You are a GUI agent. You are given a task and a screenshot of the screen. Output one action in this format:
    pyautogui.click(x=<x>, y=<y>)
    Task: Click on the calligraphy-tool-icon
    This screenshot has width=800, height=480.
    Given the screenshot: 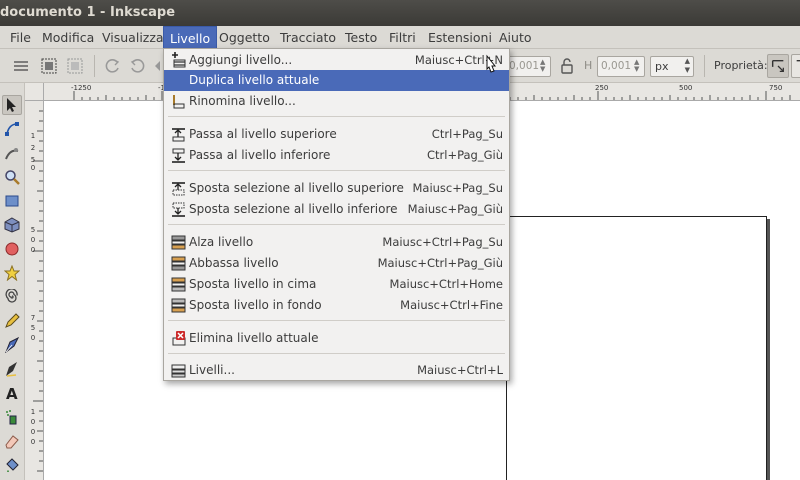 What is the action you would take?
    pyautogui.click(x=12, y=369)
    